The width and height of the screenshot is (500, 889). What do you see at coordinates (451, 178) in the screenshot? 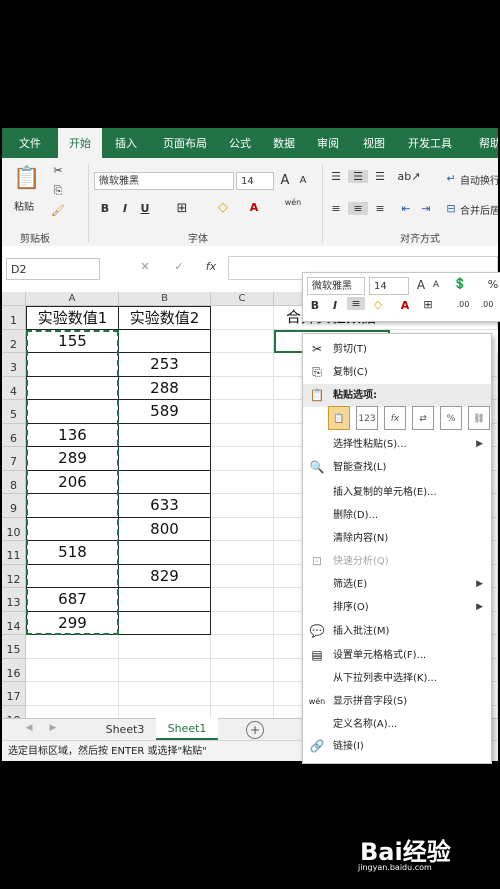
I see `wrap-text-icon: ↵` at bounding box center [451, 178].